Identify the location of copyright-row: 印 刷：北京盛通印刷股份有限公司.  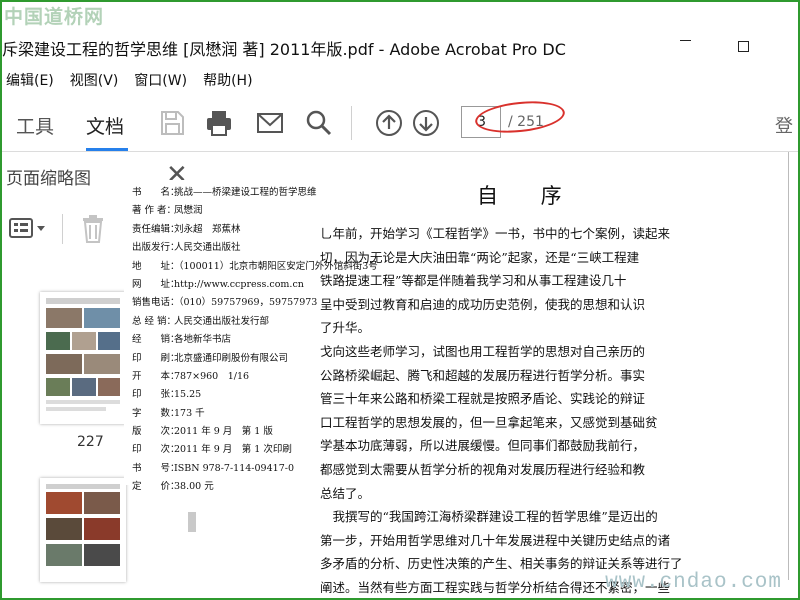
(206, 359).